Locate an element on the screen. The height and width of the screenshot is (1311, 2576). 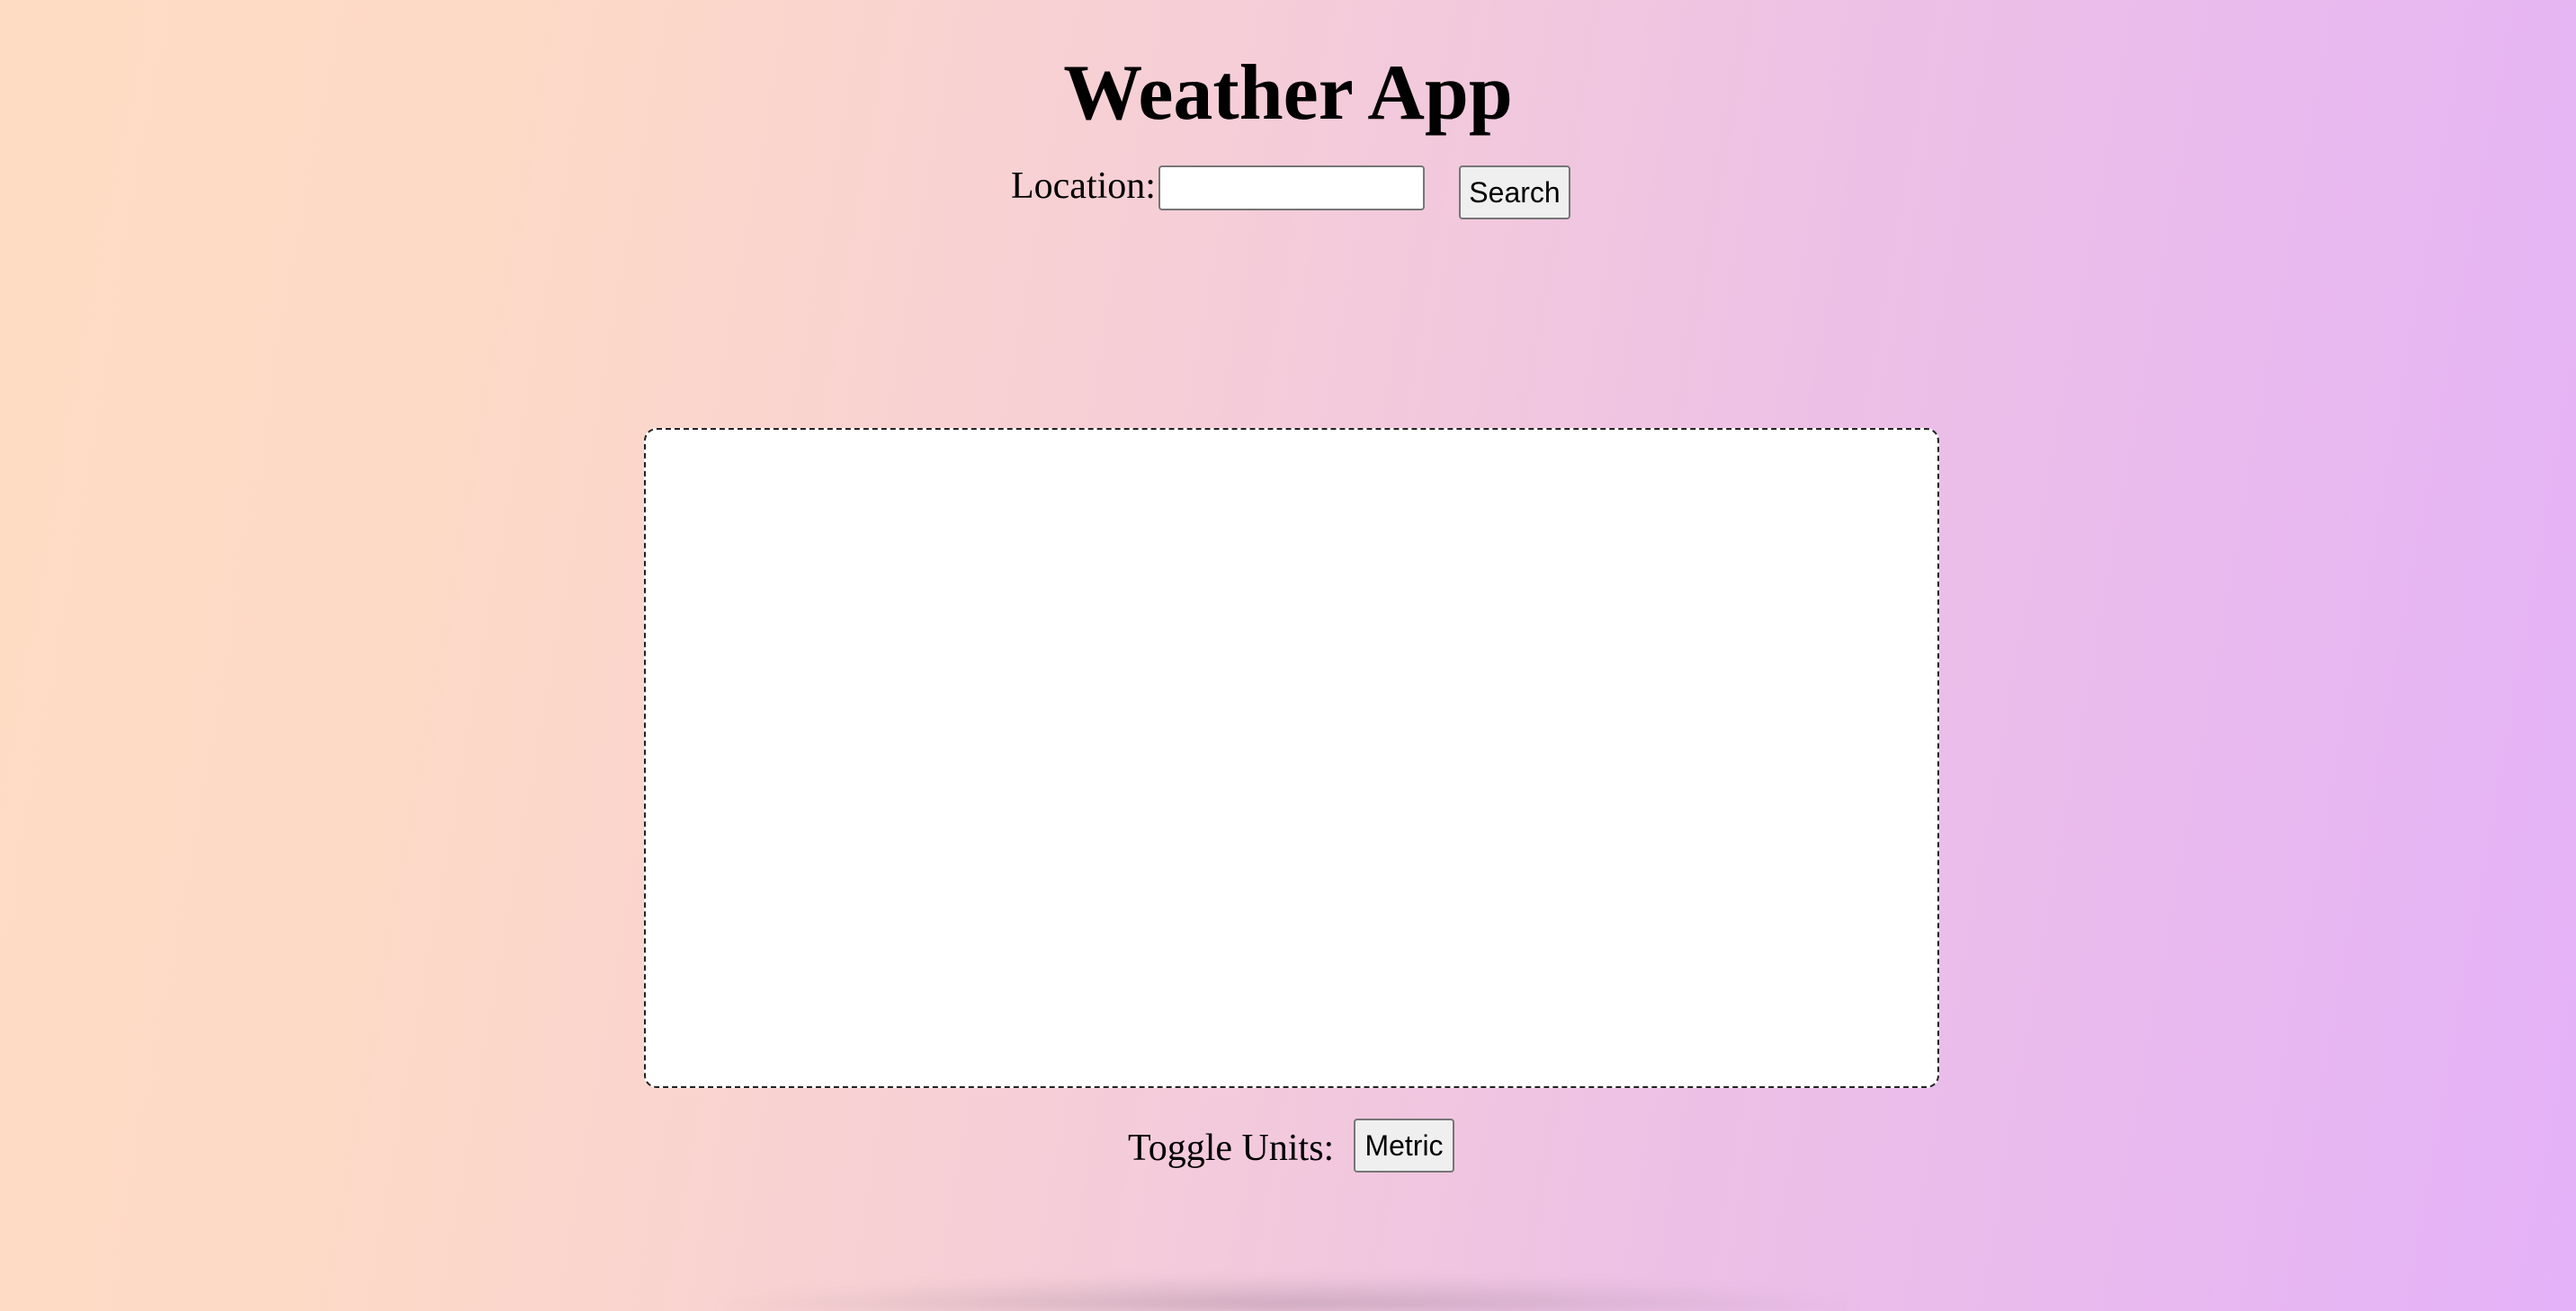
page-title: Weather App is located at coordinates (1288, 93).